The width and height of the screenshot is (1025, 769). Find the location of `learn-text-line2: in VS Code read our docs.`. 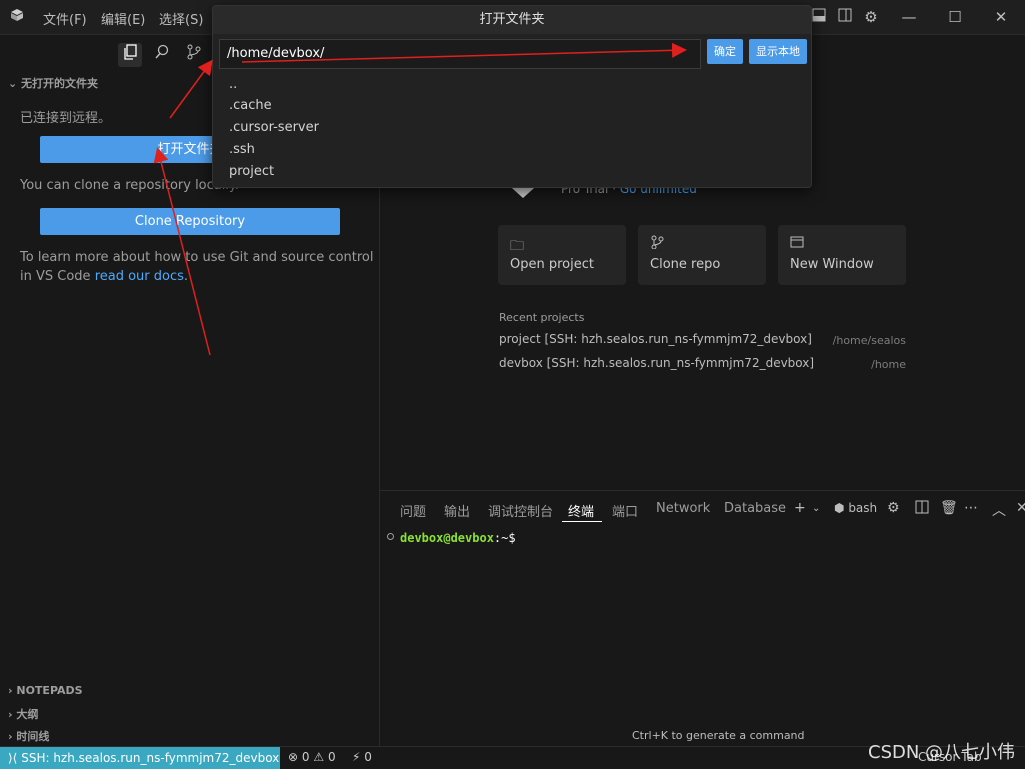

learn-text-line2: in VS Code read our docs. is located at coordinates (104, 276).